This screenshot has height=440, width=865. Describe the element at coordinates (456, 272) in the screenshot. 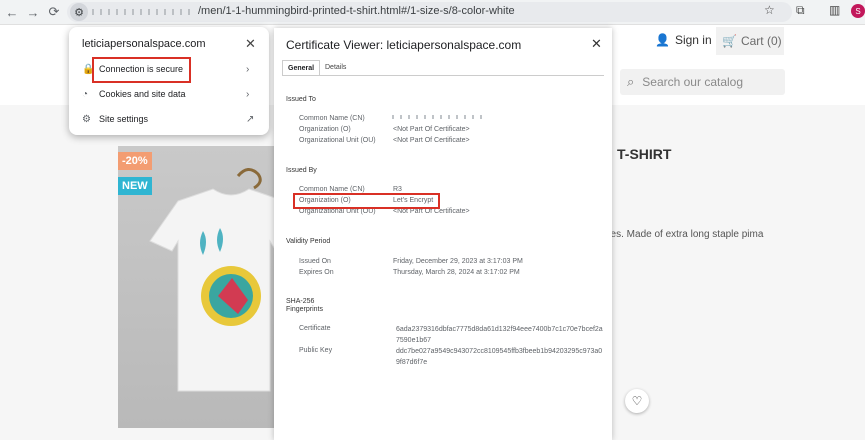

I see `field-value: Thursday, March 28, 2024 at 3:17:02 PM` at that location.